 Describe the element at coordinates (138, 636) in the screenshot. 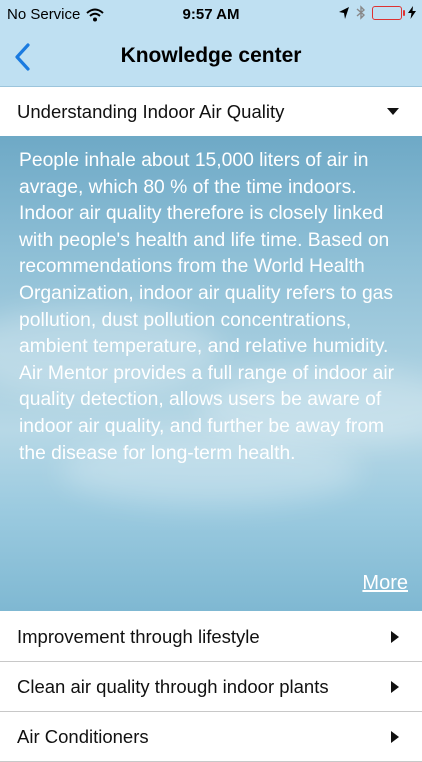

I see `section-label: Improvement through lifestyle` at that location.